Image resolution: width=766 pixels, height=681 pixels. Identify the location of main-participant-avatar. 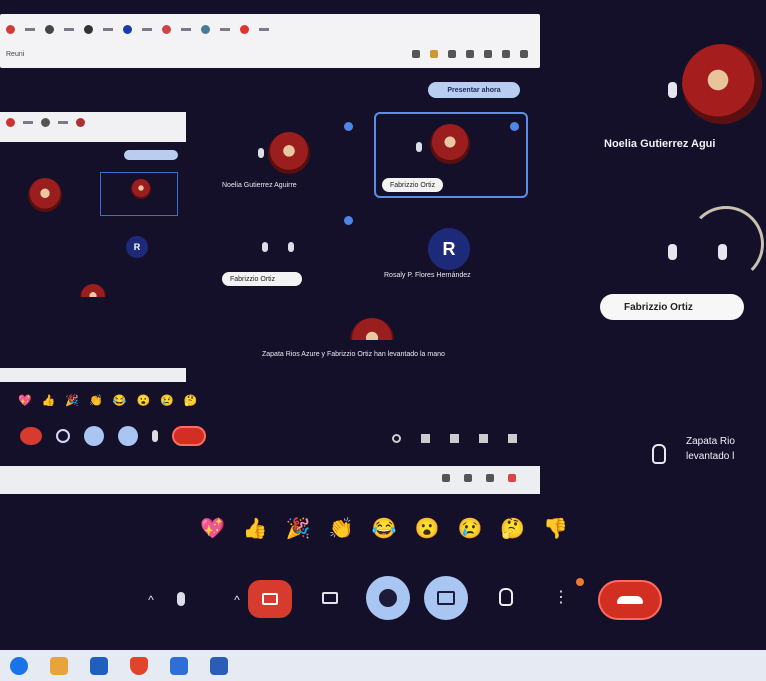
(722, 84).